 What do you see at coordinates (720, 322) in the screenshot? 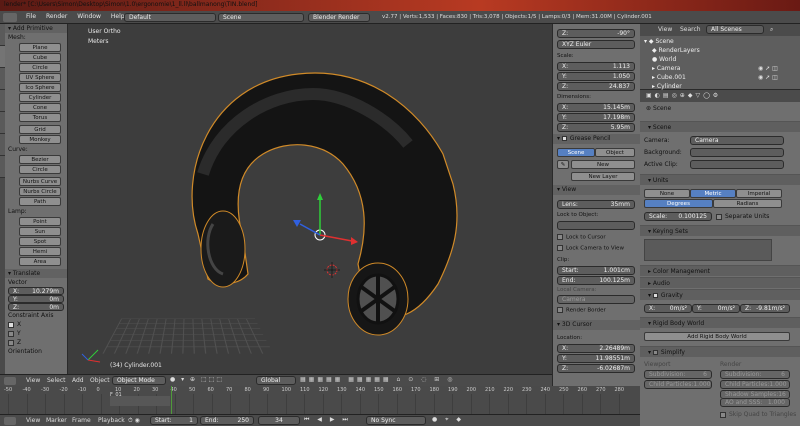
I see `rigid-body-world-header: ▾ Rigid Body World` at bounding box center [720, 322].